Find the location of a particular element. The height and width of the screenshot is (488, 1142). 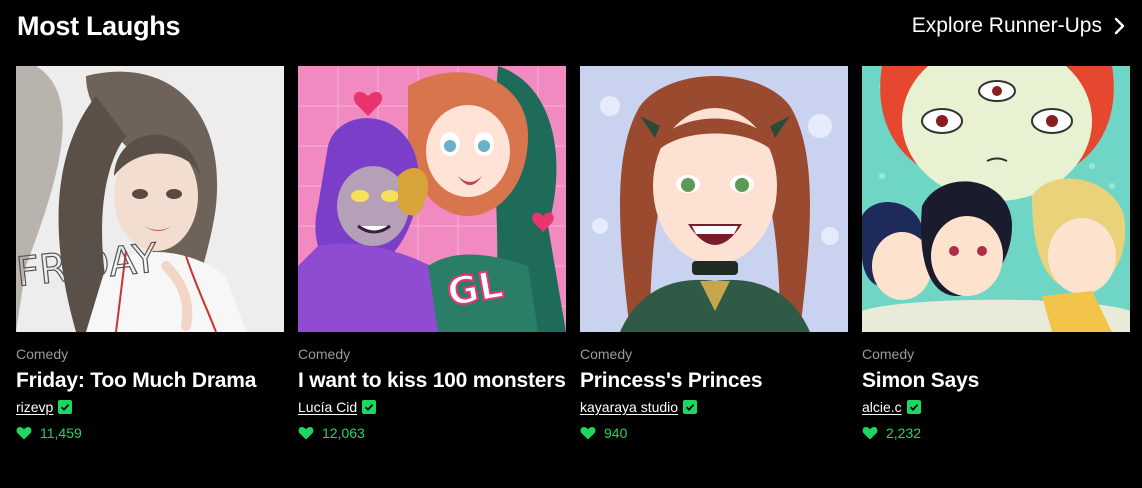

likes-count: 940 is located at coordinates (616, 433).